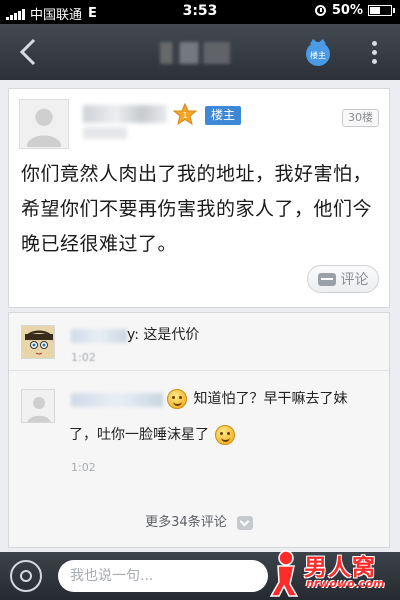 The height and width of the screenshot is (600, 400). I want to click on anime-avatar-icon, so click(38, 342).